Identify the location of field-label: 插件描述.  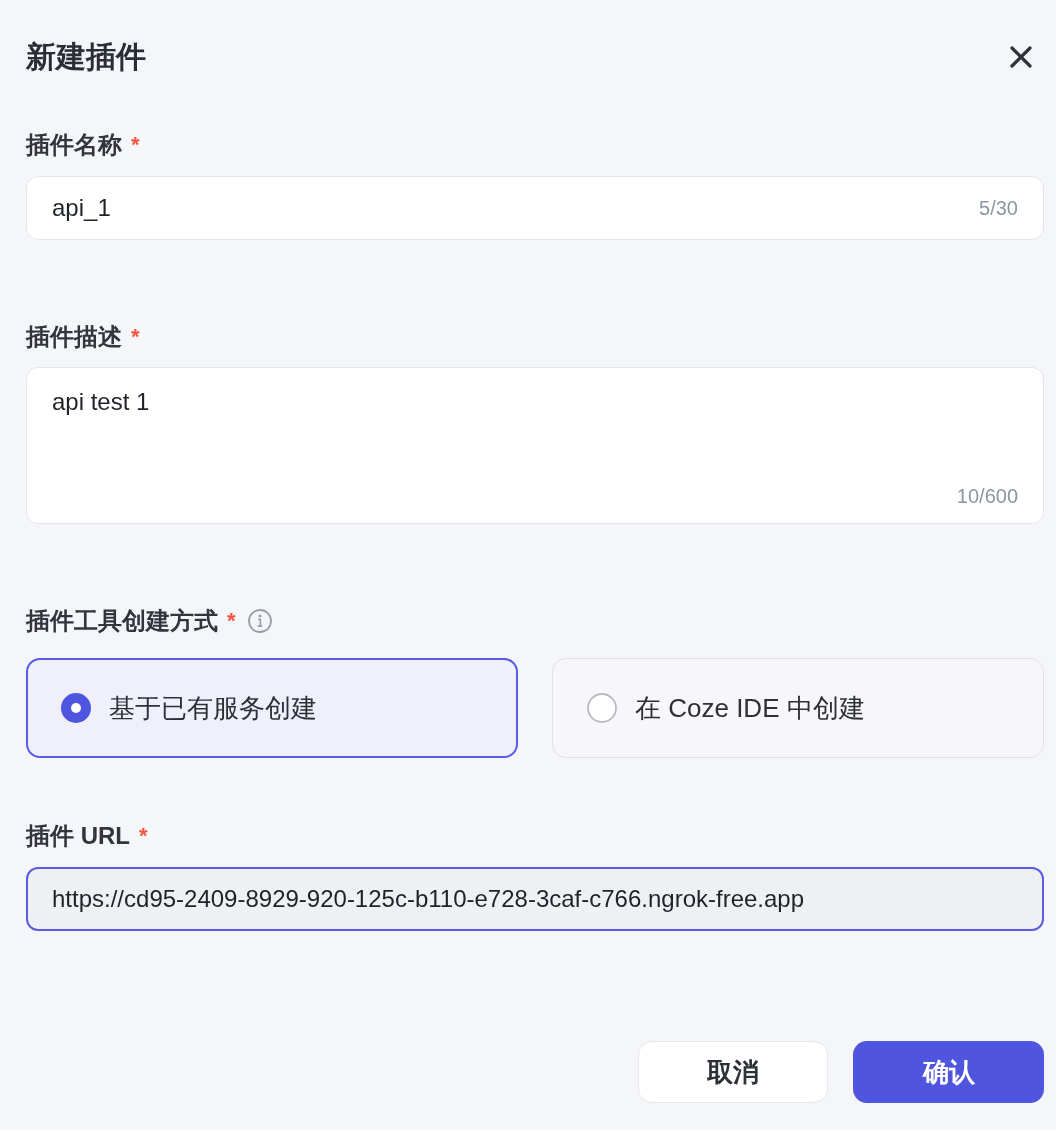
(74, 337).